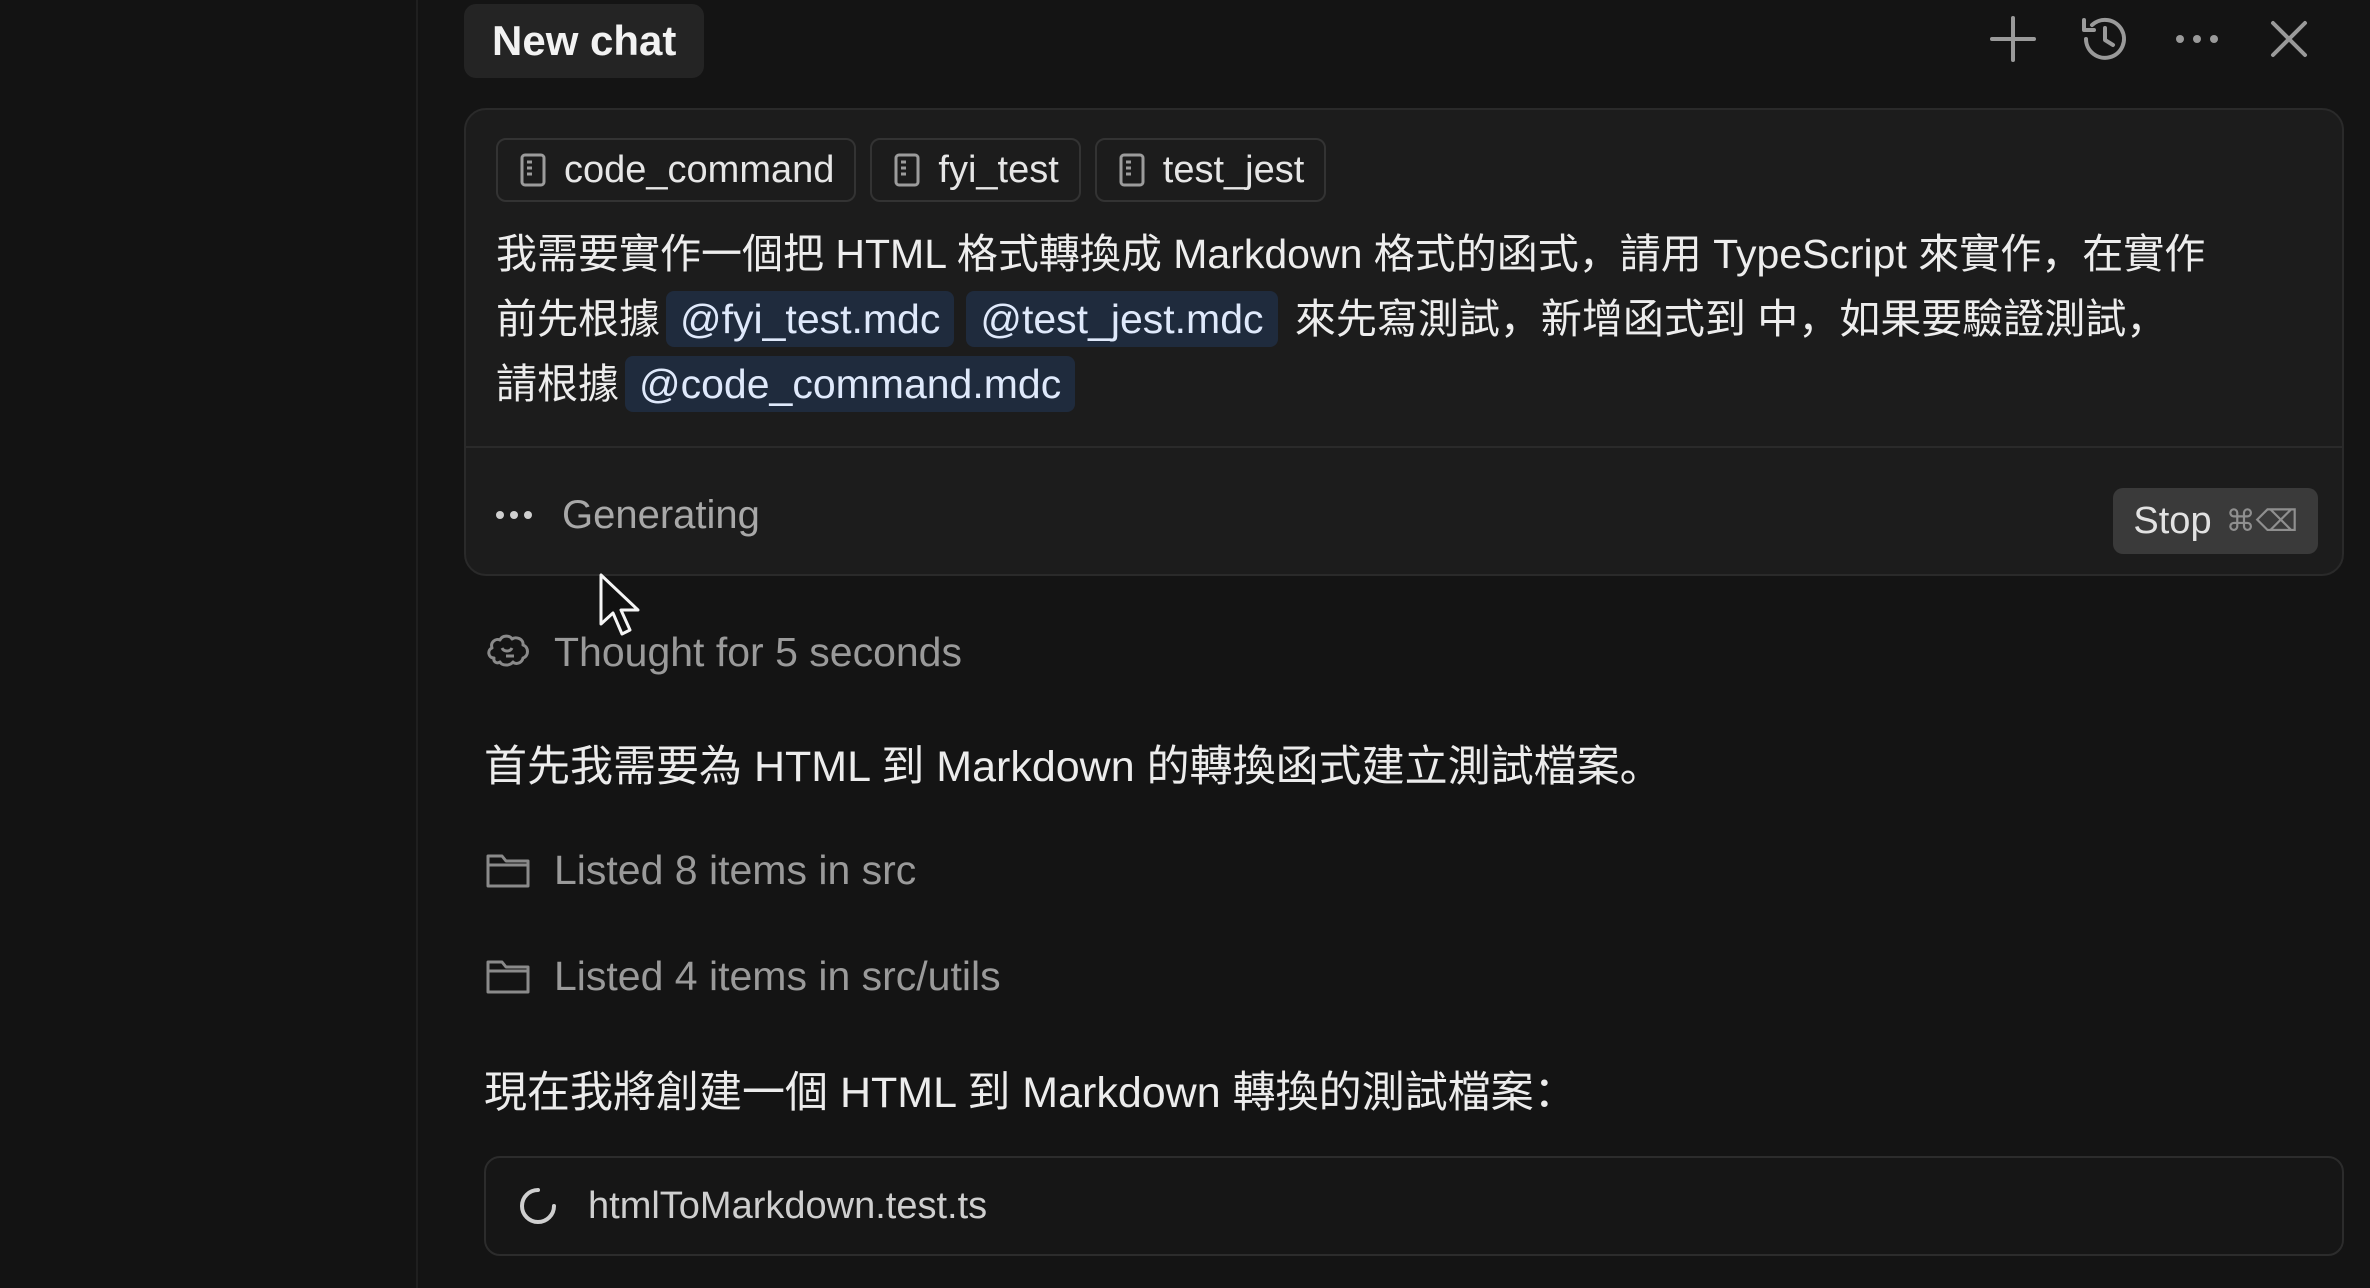  I want to click on divider, so click(1404, 447).